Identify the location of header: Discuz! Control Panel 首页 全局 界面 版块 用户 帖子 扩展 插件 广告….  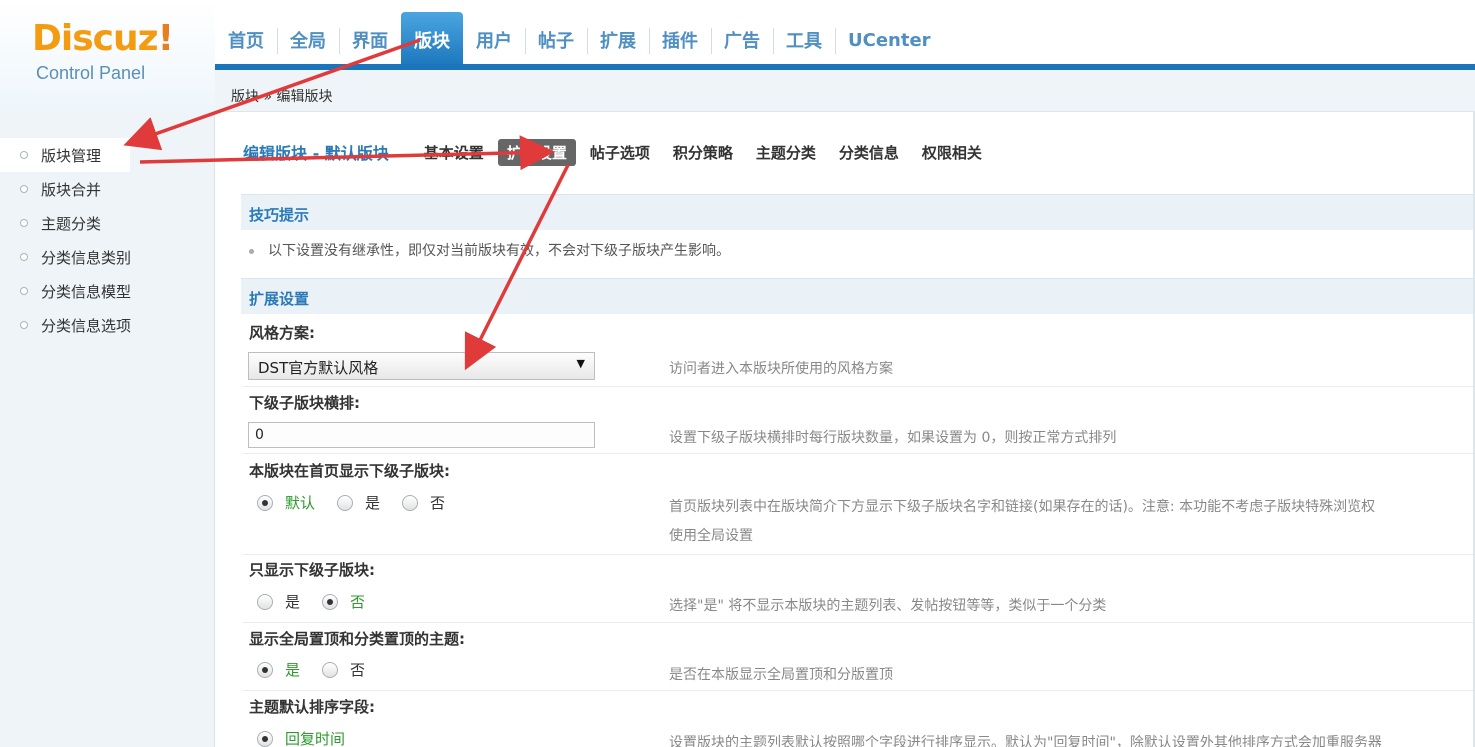
(737, 56).